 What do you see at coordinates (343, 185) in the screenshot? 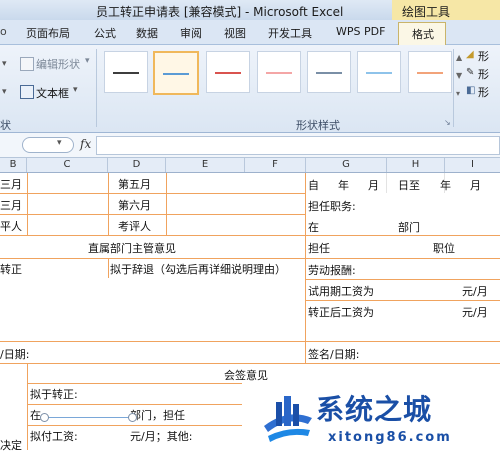
I see `cell-period-year: 年` at bounding box center [343, 185].